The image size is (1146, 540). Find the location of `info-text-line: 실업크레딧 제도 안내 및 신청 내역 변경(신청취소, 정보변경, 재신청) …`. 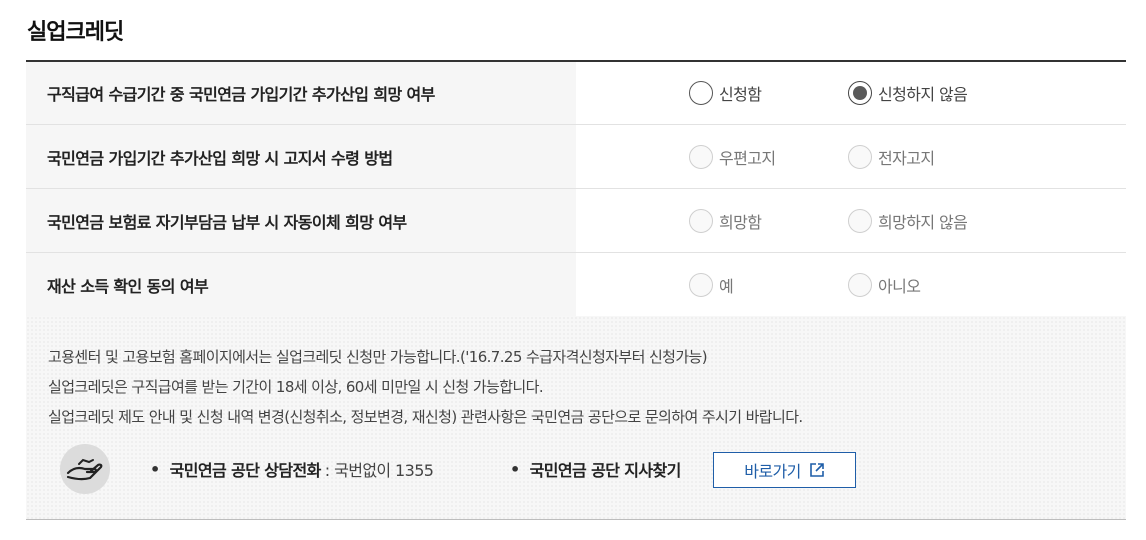

info-text-line: 실업크레딧 제도 안내 및 신청 내역 변경(신청취소, 정보변경, 재신청) … is located at coordinates (425, 417).